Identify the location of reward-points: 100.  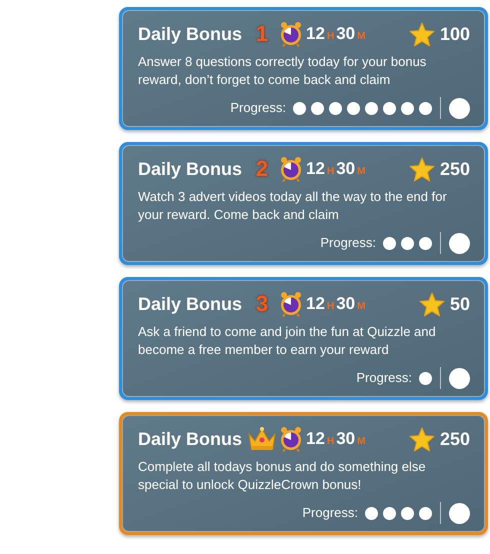
(455, 34).